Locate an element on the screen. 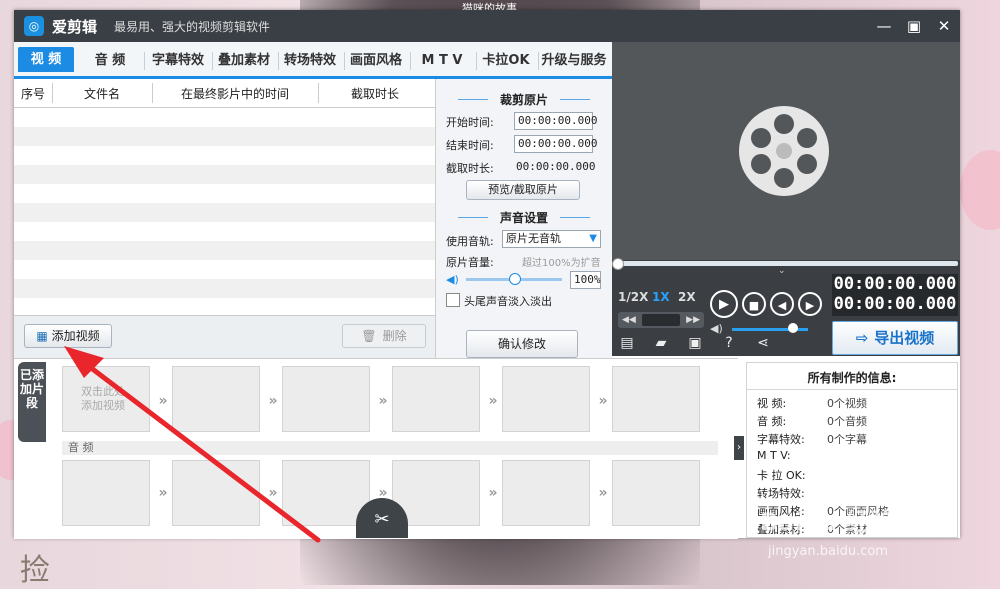 This screenshot has height=589, width=1000. speaker-icon: ◀) is located at coordinates (452, 279).